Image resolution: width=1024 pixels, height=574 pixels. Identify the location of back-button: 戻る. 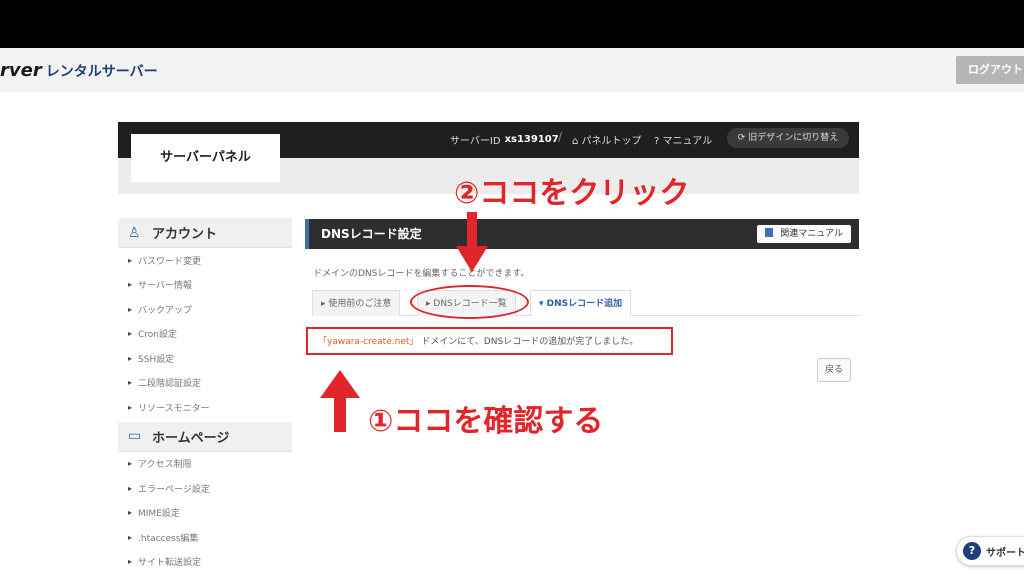
(834, 370).